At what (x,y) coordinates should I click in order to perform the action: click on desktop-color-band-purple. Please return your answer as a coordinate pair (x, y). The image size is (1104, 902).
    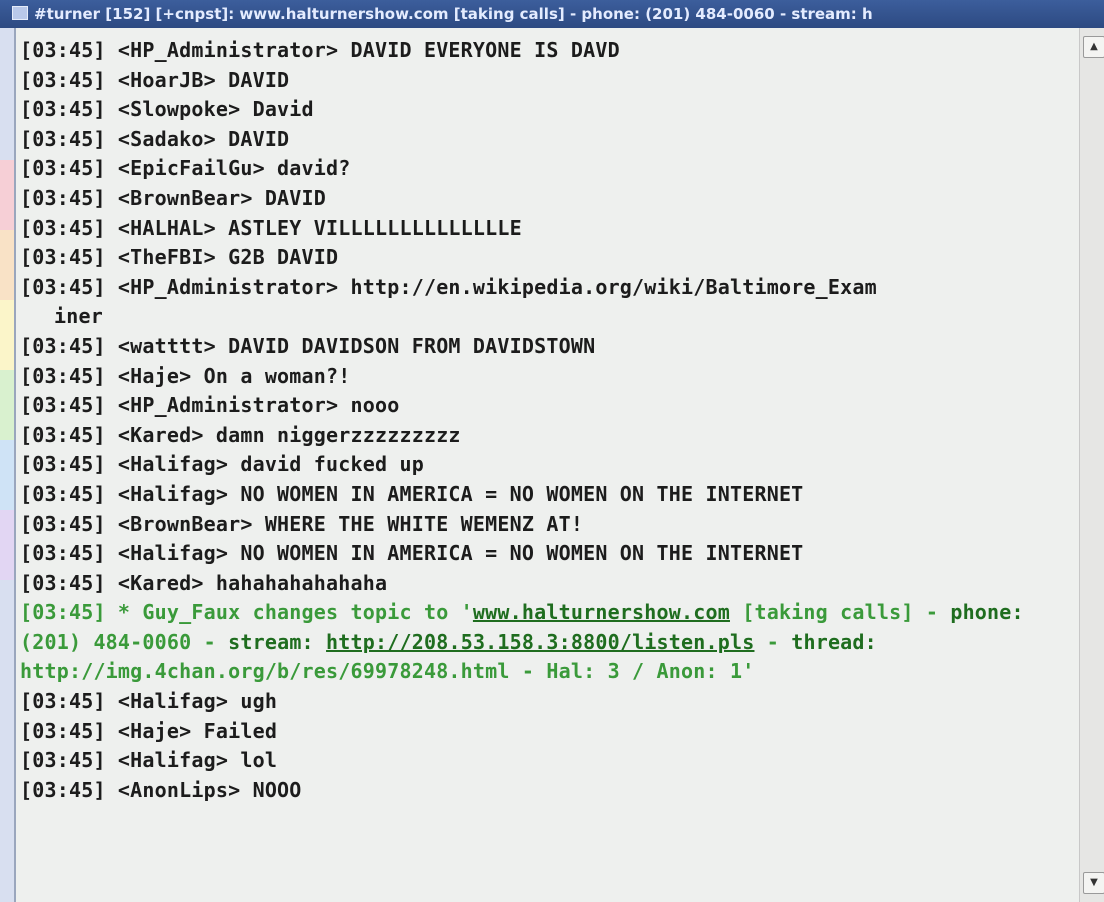
    Looking at the image, I should click on (7, 545).